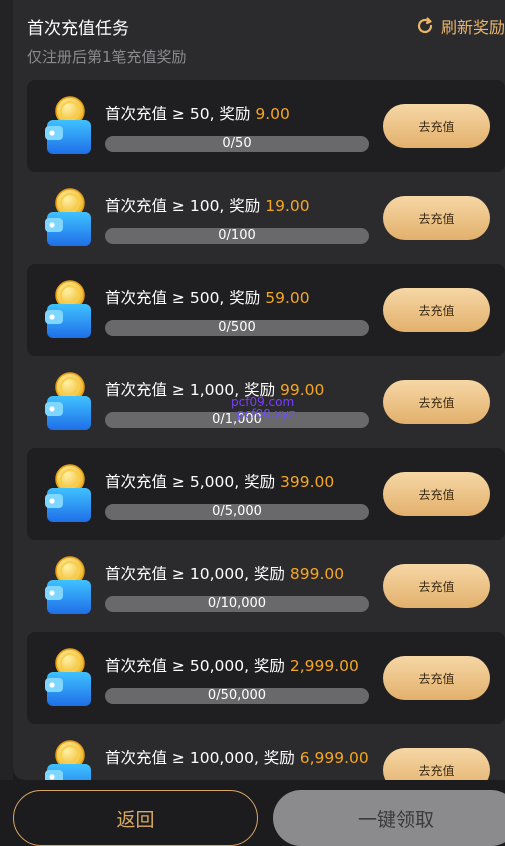  Describe the element at coordinates (334, 758) in the screenshot. I see `task-reward: 6,999.00` at that location.